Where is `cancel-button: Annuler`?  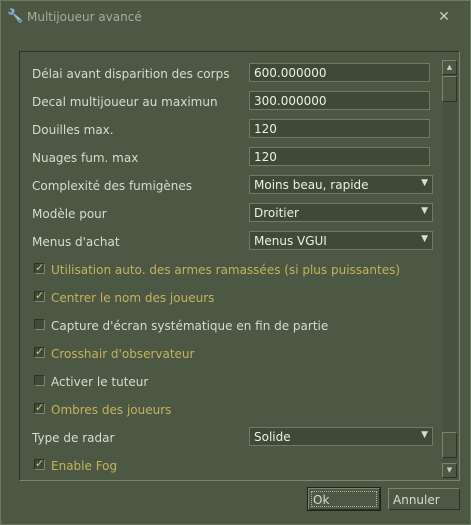
cancel-button: Annuler is located at coordinates (424, 499).